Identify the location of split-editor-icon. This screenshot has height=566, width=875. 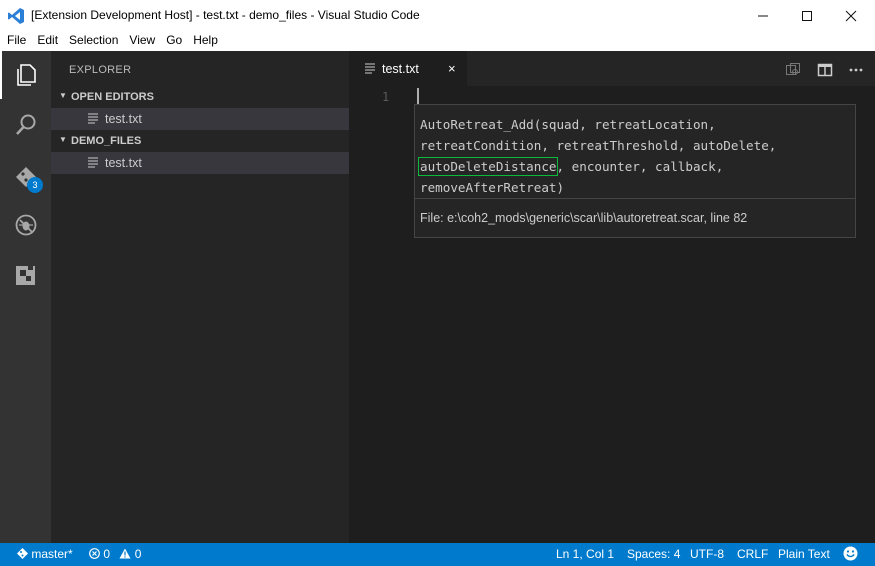
(825, 70).